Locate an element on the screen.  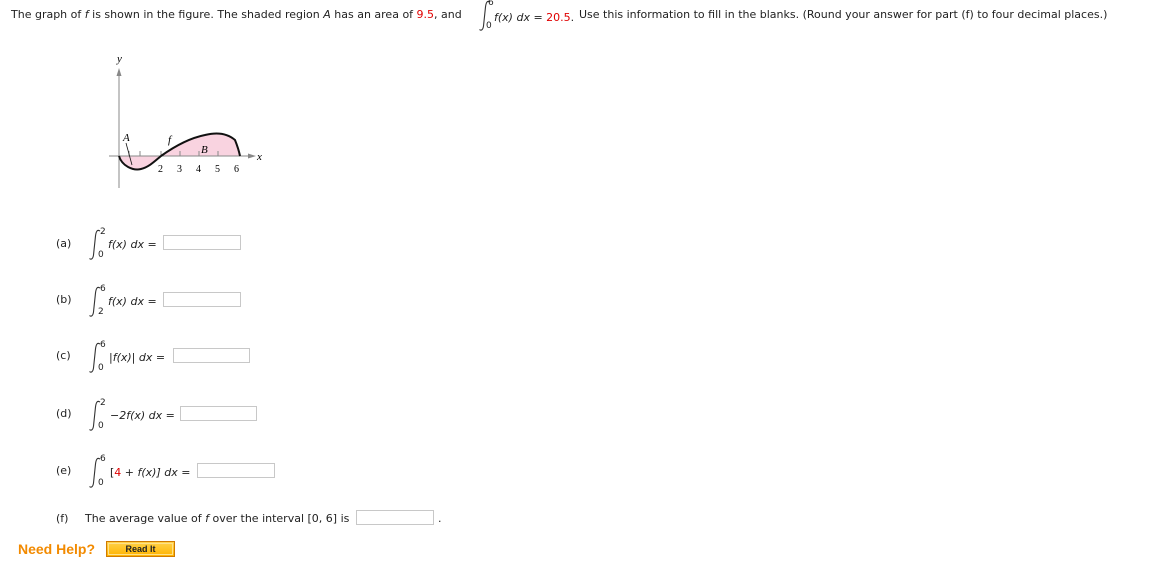
x-axis-arrow is located at coordinates (252, 156).